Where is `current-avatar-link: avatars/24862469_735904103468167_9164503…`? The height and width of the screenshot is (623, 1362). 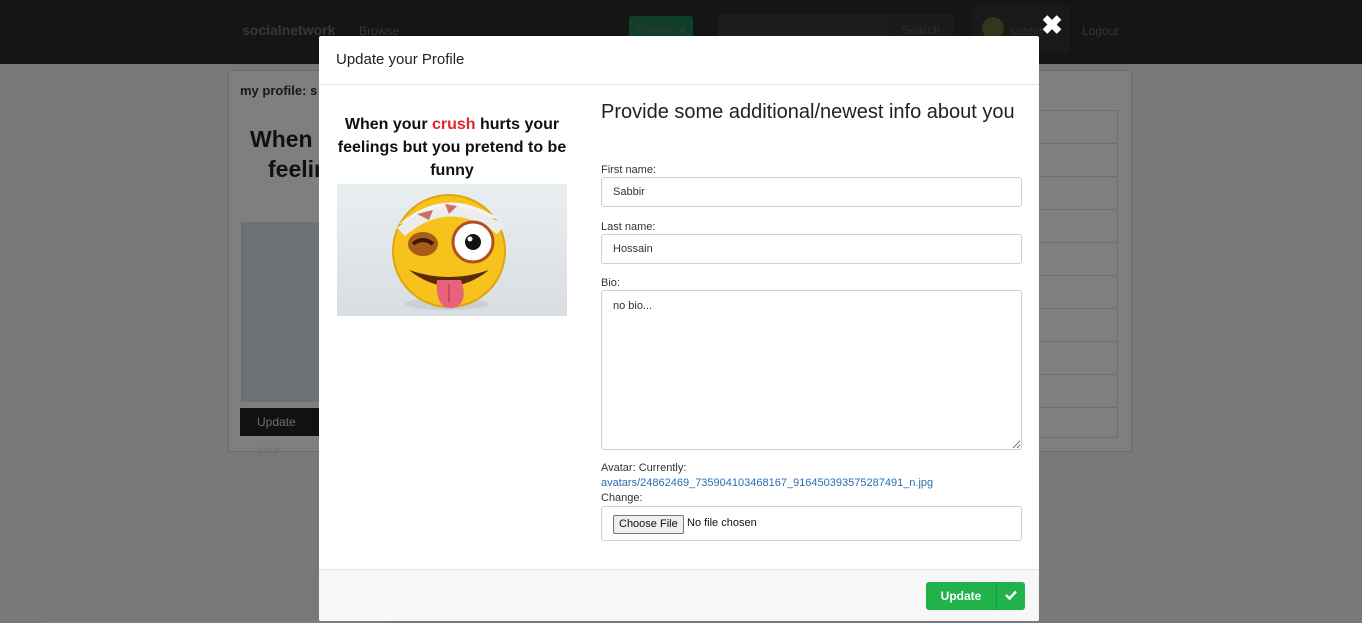 current-avatar-link: avatars/24862469_735904103468167_9164503… is located at coordinates (767, 483).